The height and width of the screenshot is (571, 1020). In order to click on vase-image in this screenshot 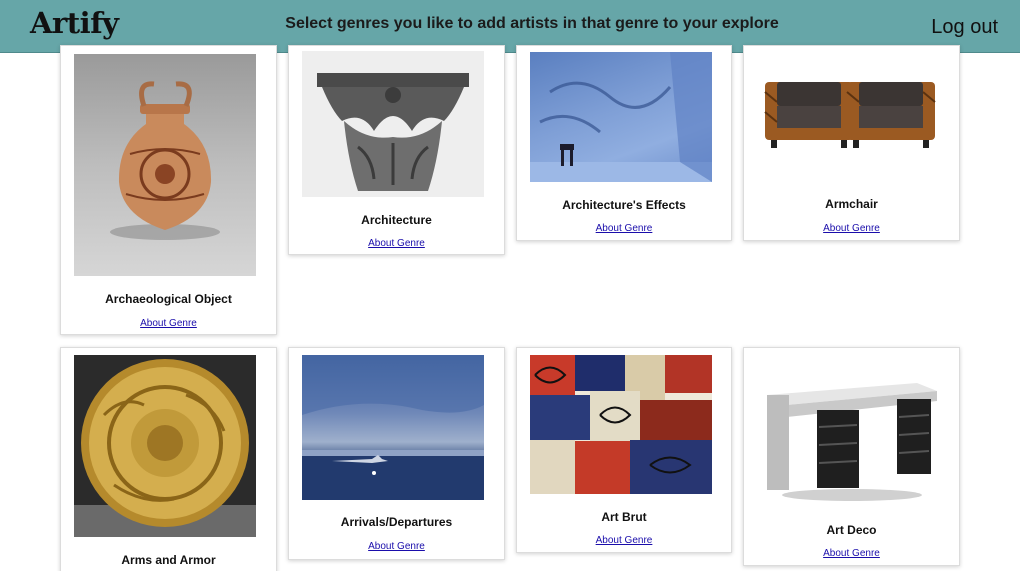, I will do `click(165, 165)`.